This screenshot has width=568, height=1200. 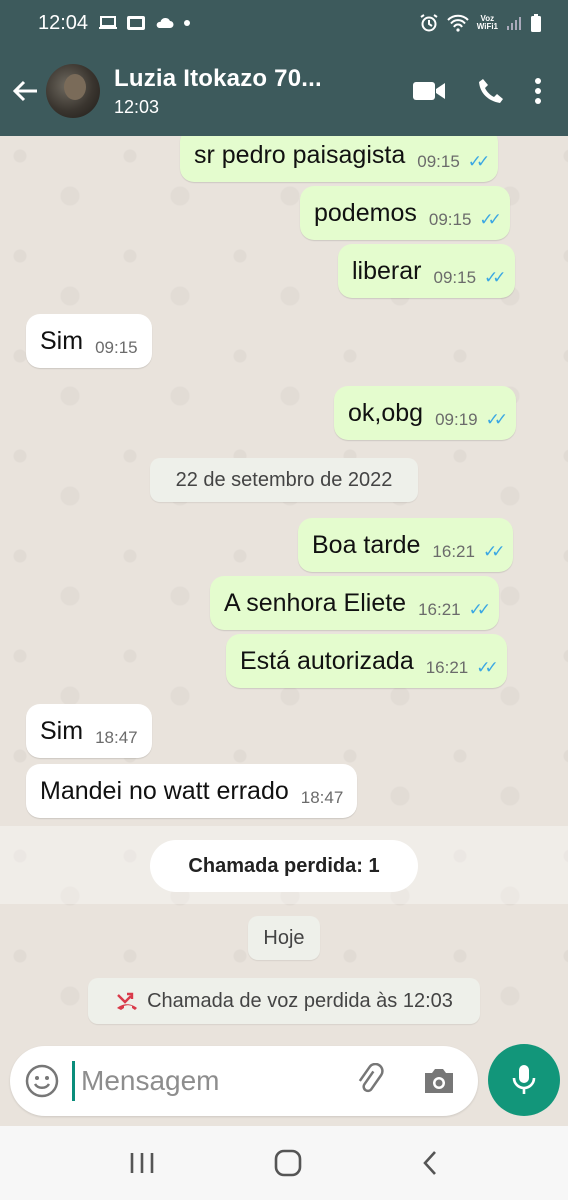 I want to click on back-button, so click(x=22, y=91).